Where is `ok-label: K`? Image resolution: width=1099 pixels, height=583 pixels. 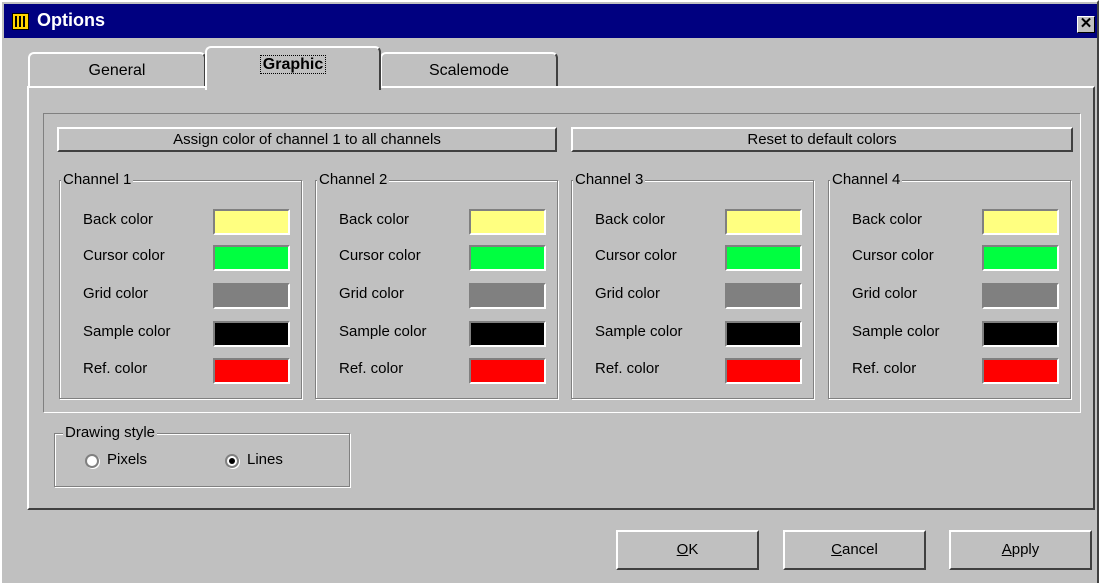 ok-label: K is located at coordinates (693, 549).